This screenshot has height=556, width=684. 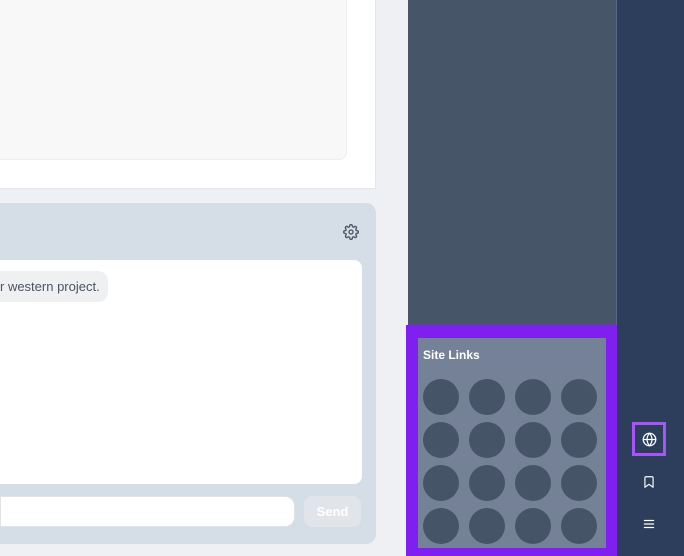 I want to click on rail-globe-button, so click(x=649, y=439).